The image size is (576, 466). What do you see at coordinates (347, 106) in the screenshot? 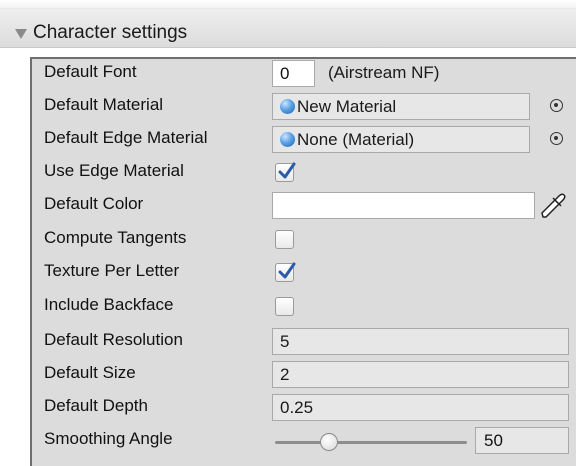
I see `default-material-value: New Material` at bounding box center [347, 106].